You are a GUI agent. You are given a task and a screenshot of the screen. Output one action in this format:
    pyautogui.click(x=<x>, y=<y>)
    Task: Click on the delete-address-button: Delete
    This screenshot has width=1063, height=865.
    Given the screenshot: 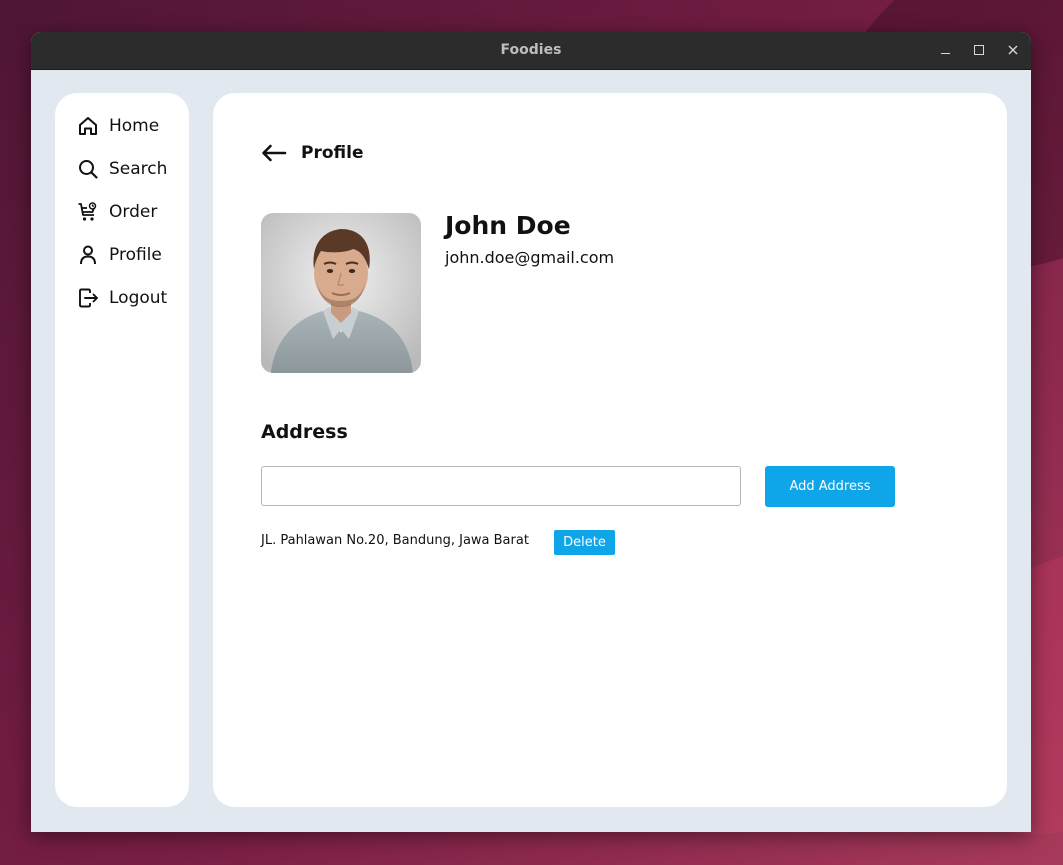 What is the action you would take?
    pyautogui.click(x=584, y=542)
    